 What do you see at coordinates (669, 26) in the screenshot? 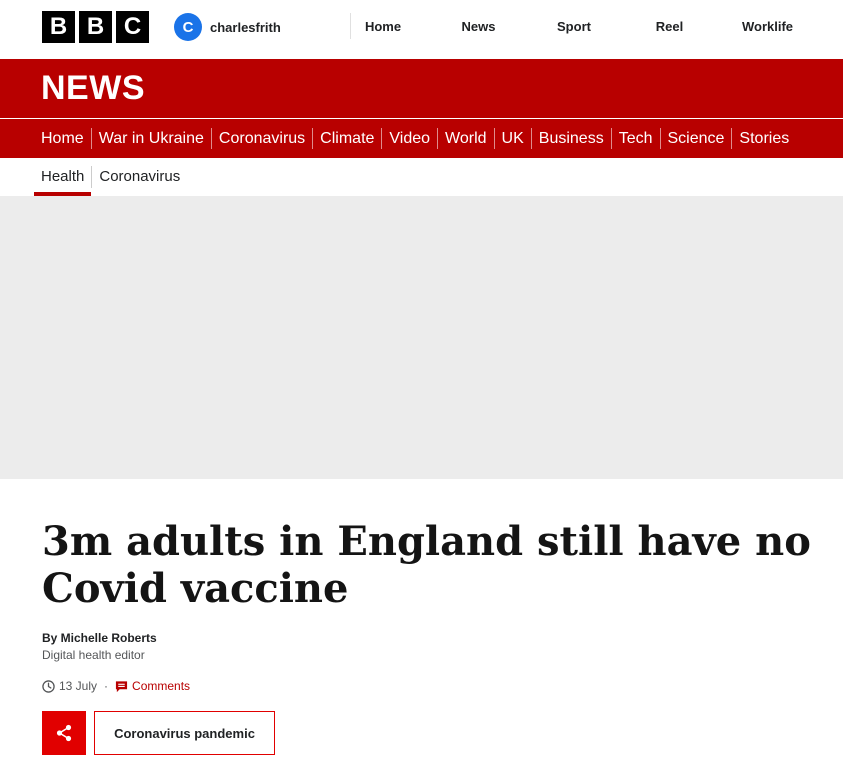
I see `top-nav-reel: Reel` at bounding box center [669, 26].